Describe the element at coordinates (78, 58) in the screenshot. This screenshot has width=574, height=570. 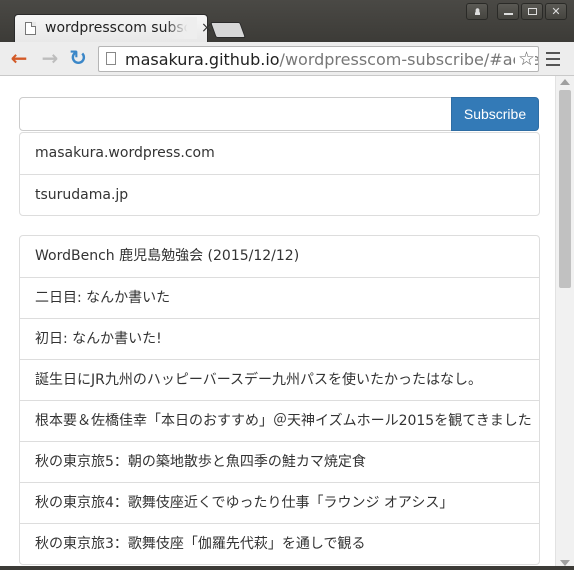
I see `reload-icon: ↻` at that location.